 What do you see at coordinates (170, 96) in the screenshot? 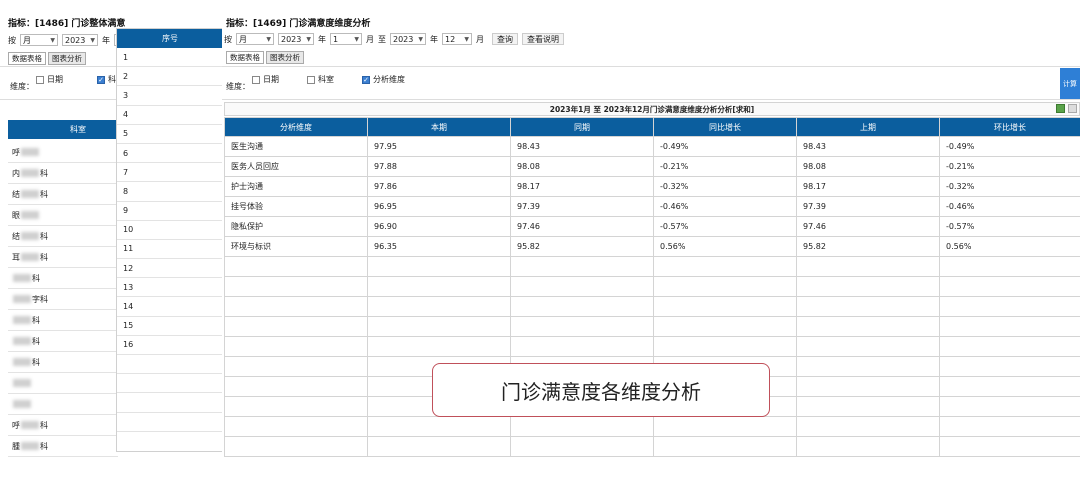
I see `sequence-item: 3` at bounding box center [170, 96].